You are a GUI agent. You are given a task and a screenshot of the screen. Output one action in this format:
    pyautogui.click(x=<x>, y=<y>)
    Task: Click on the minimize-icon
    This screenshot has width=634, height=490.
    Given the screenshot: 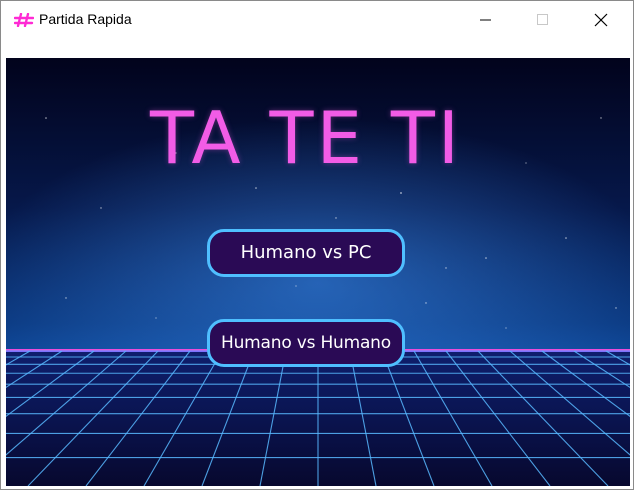 What is the action you would take?
    pyautogui.click(x=485, y=20)
    